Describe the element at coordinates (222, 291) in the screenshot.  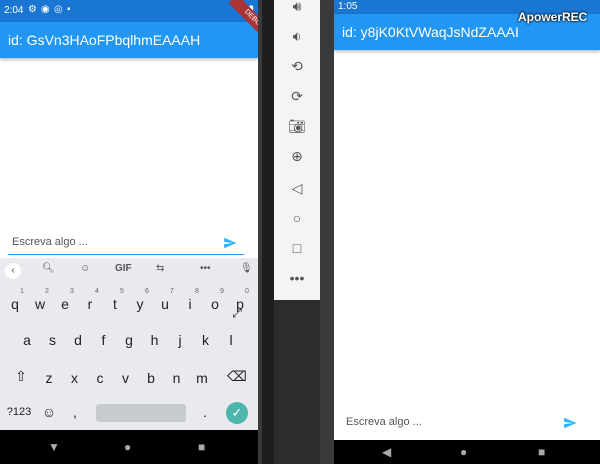
I see `key-hint-9: 9` at that location.